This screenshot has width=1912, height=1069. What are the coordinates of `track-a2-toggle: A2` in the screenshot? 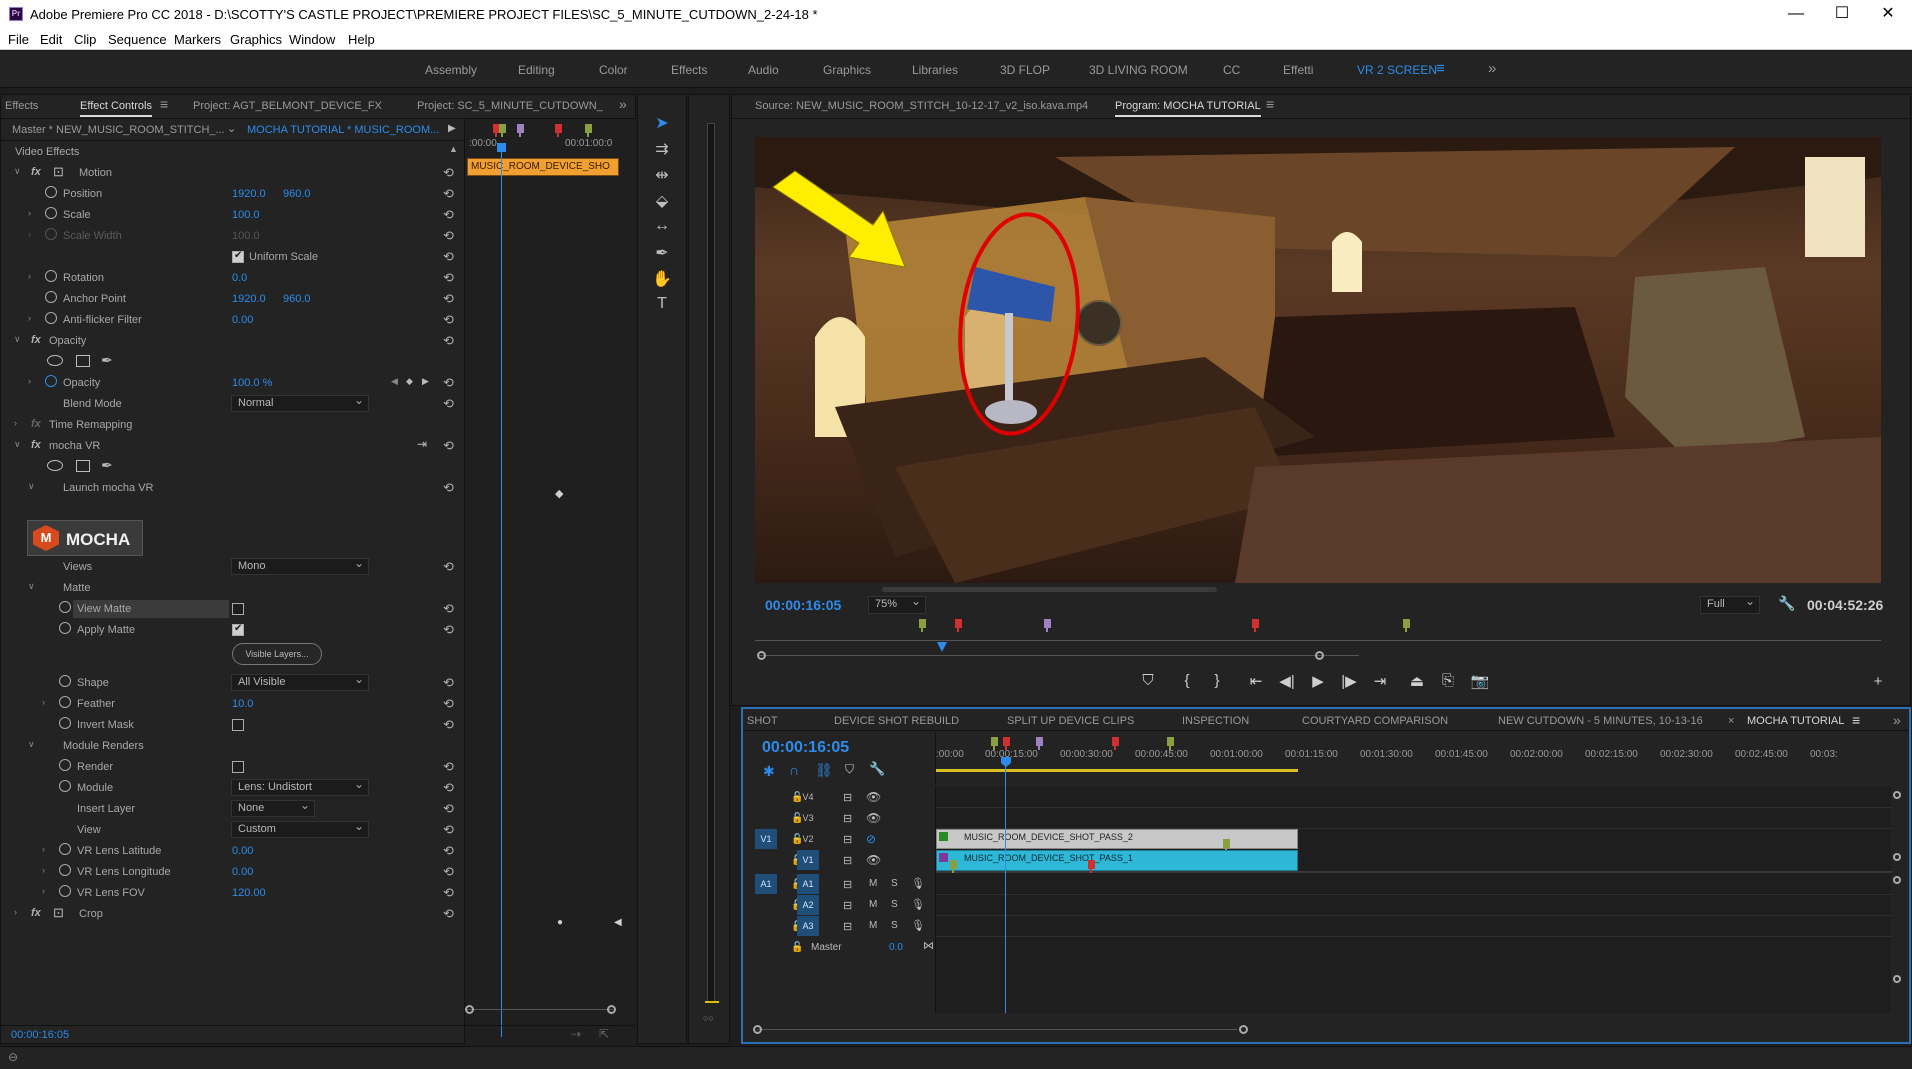 It's located at (808, 905).